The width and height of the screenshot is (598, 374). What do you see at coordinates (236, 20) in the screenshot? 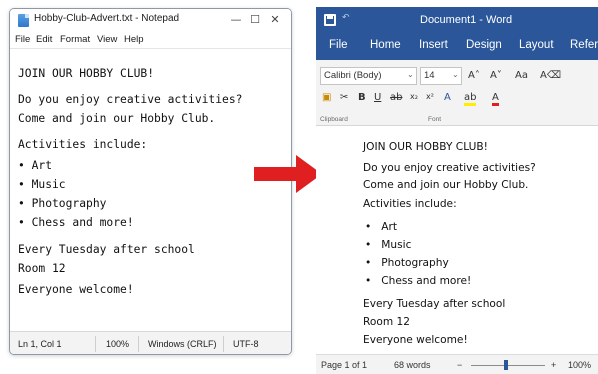
I see `minimize-button: —` at bounding box center [236, 20].